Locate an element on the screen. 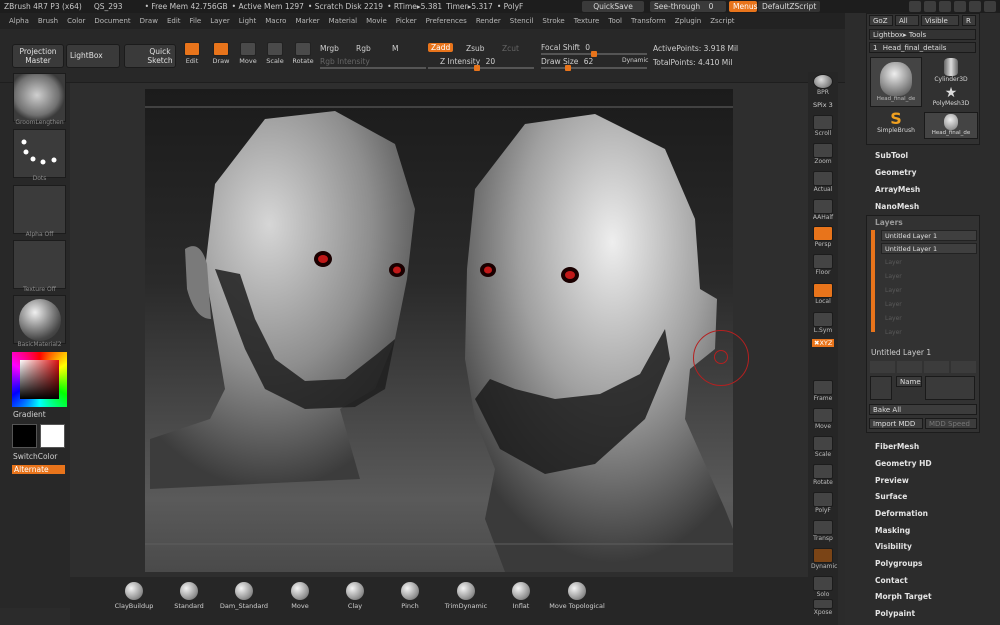 Image resolution: width=1000 pixels, height=625 pixels. brush-pinch: Pinch is located at coordinates (410, 596).